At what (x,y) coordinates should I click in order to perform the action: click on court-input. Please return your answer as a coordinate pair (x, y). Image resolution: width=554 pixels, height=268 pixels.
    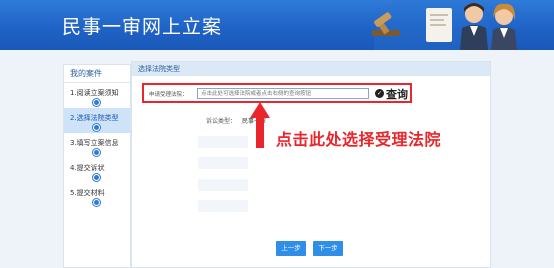
    Looking at the image, I should click on (283, 93).